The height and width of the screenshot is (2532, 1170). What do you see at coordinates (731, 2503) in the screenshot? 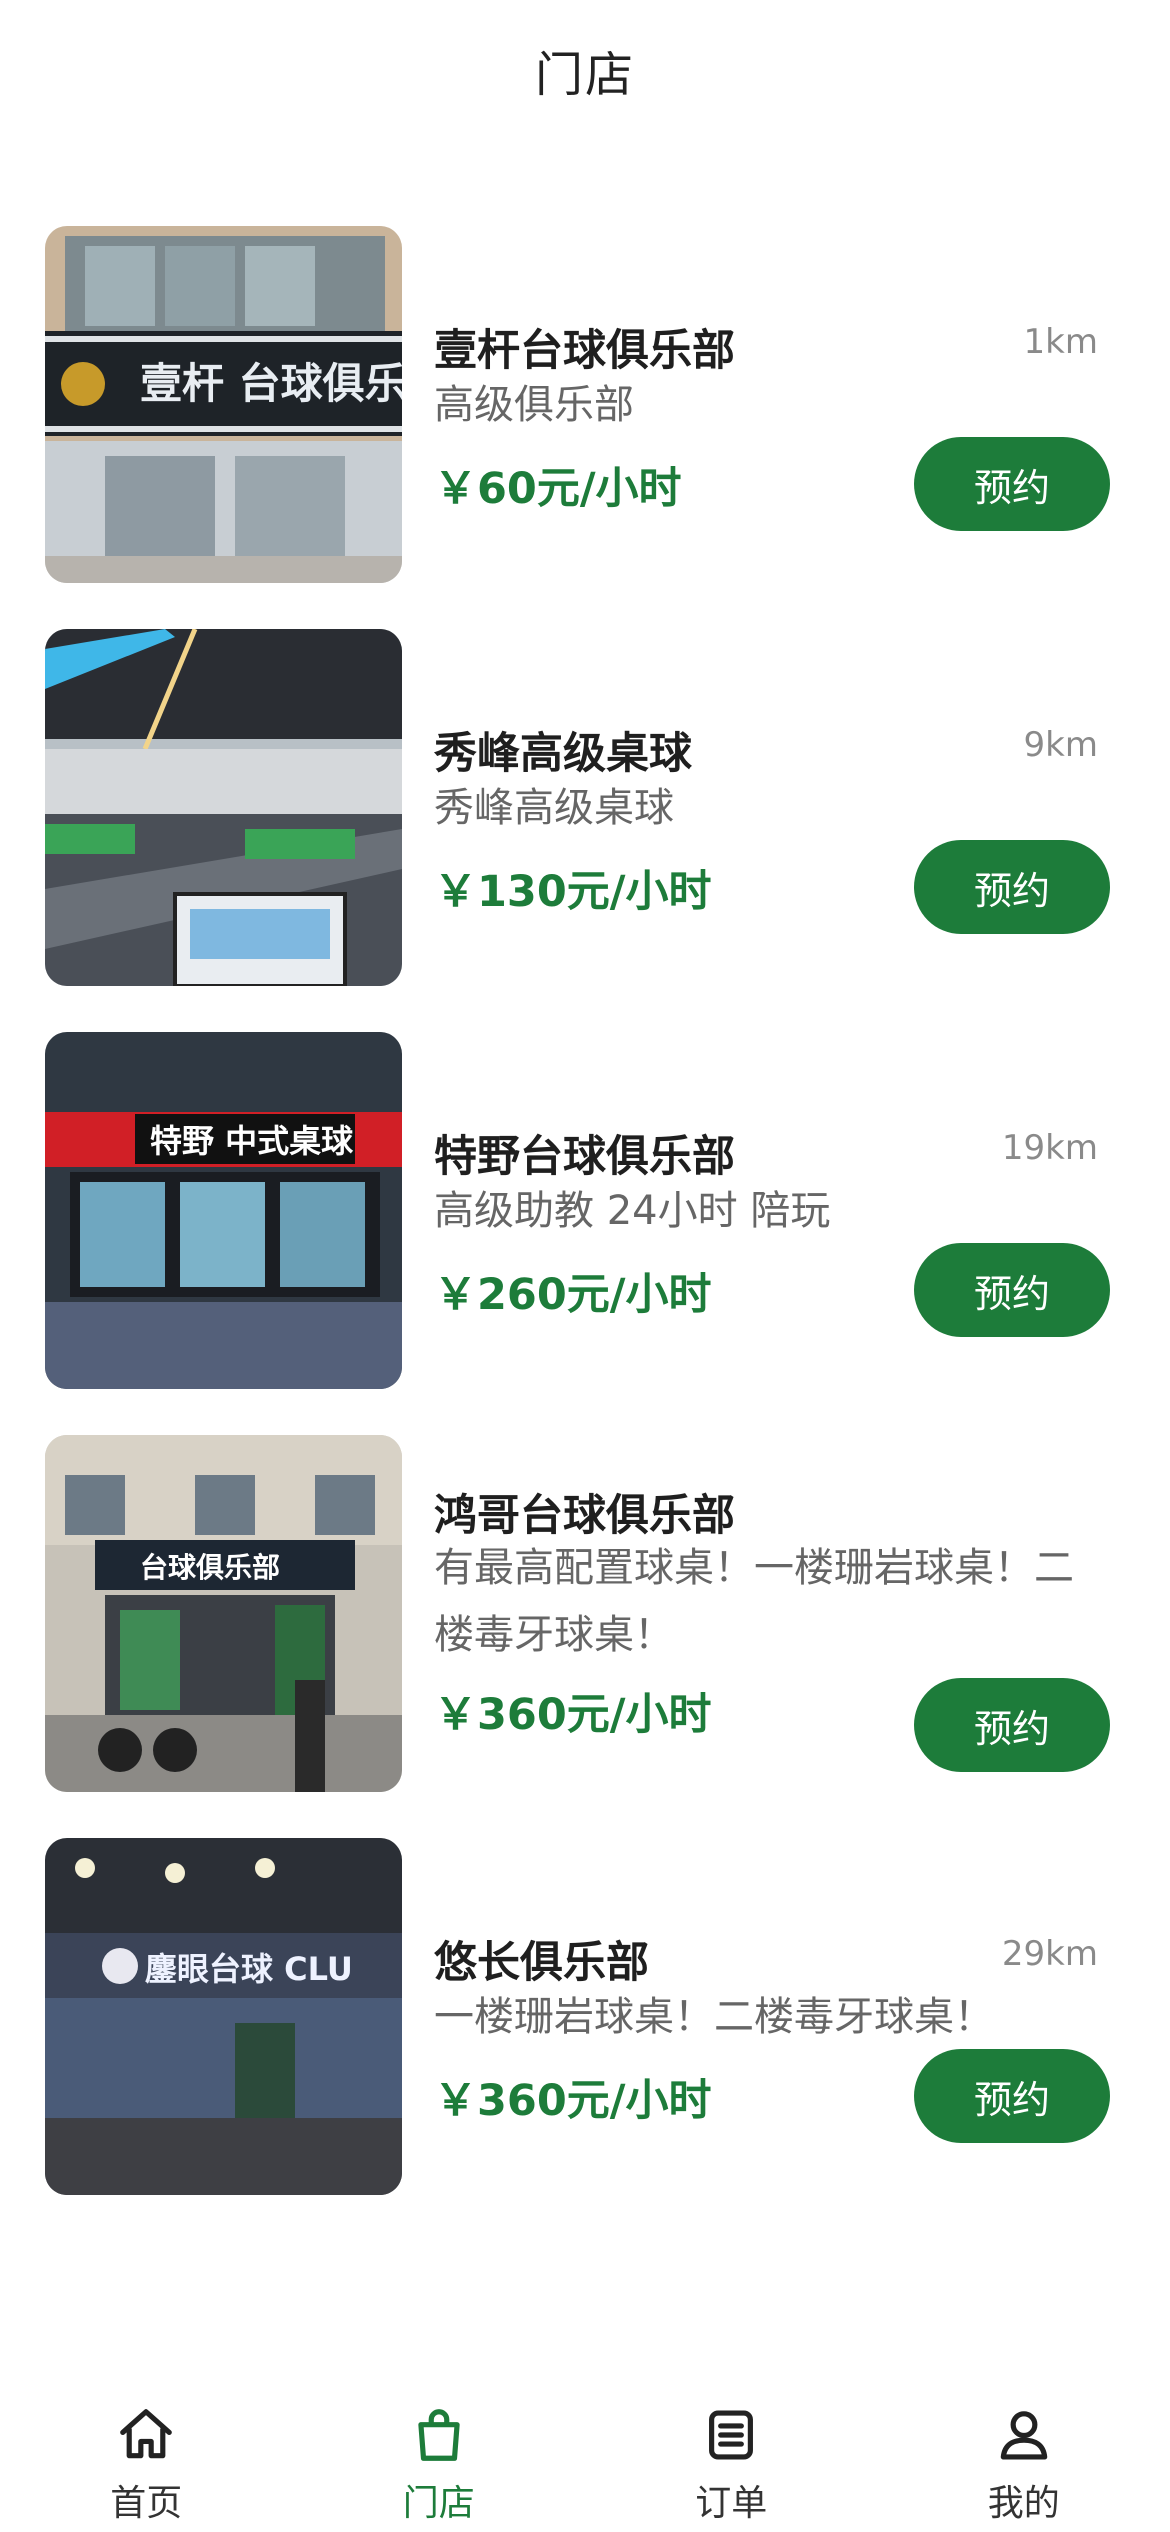
I see `tab-orders-label: 订单` at bounding box center [731, 2503].